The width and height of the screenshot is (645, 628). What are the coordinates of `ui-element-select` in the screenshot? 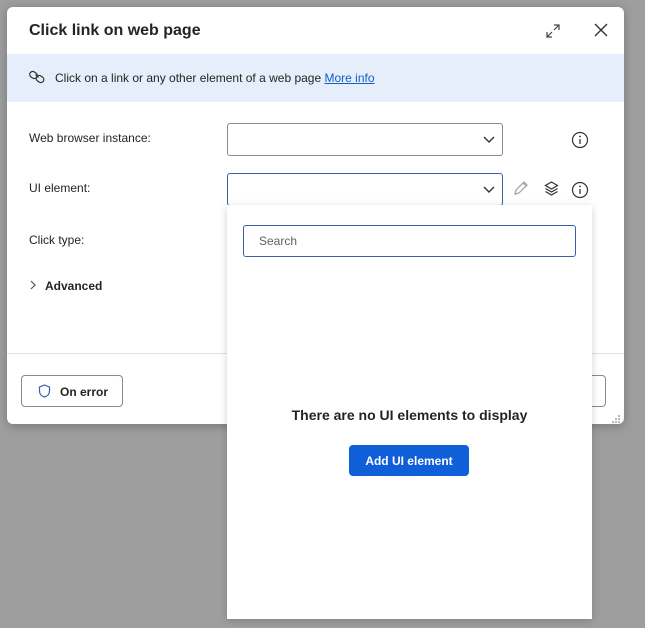 It's located at (365, 189).